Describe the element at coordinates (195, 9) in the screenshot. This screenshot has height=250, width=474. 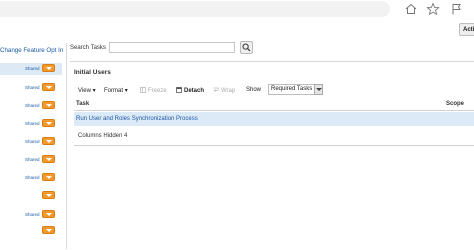
I see `address-bar` at that location.